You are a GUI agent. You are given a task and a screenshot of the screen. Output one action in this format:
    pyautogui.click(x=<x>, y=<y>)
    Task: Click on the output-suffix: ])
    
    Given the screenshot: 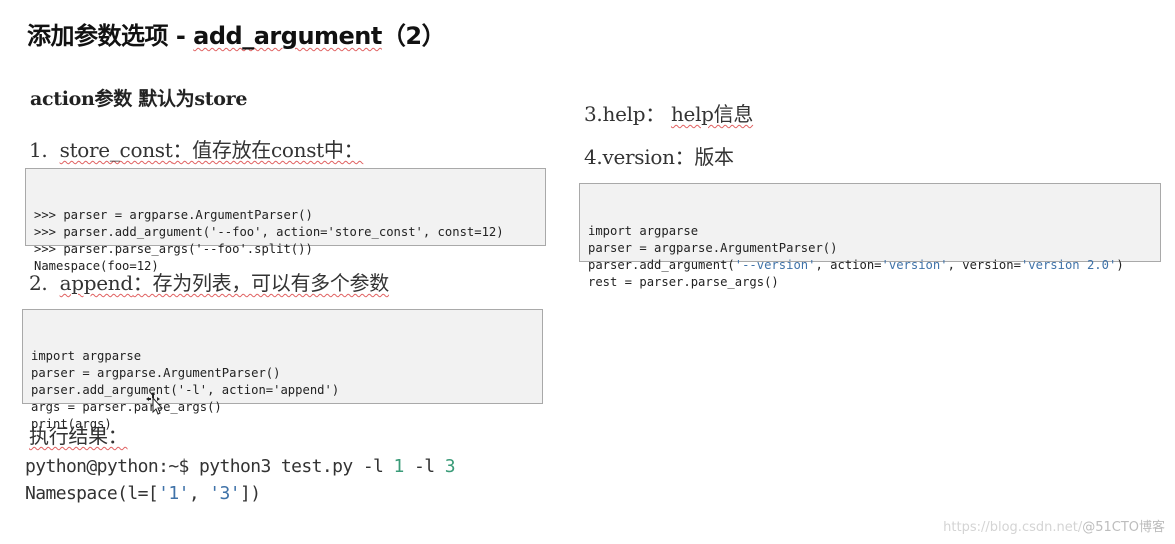 What is the action you would take?
    pyautogui.click(x=250, y=493)
    